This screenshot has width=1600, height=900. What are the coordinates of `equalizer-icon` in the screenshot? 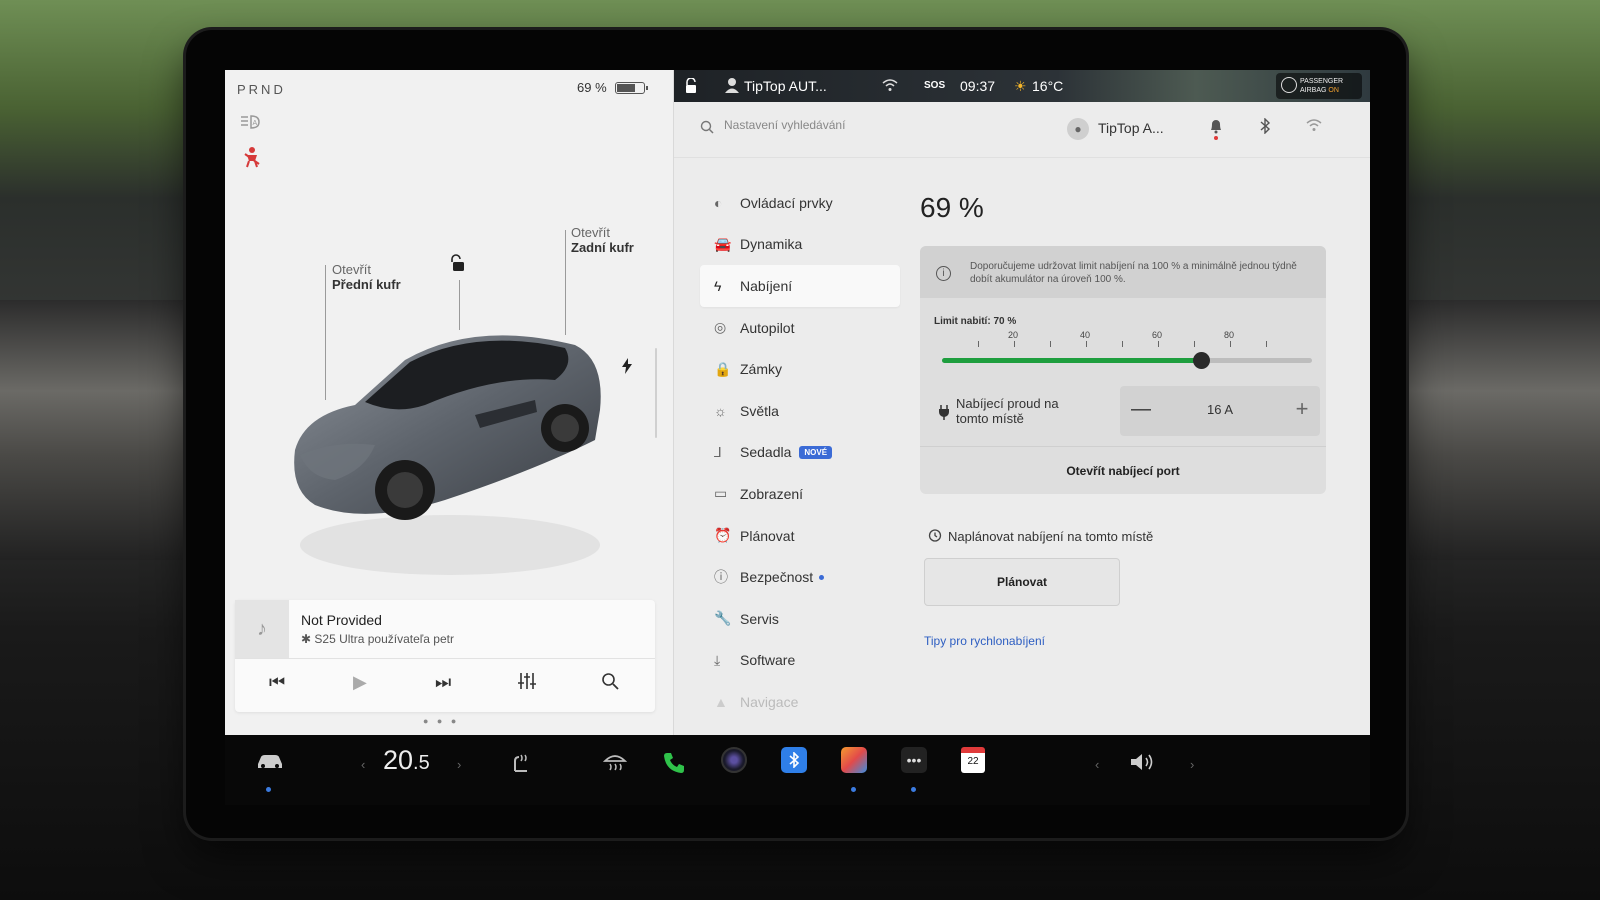 It's located at (527, 683).